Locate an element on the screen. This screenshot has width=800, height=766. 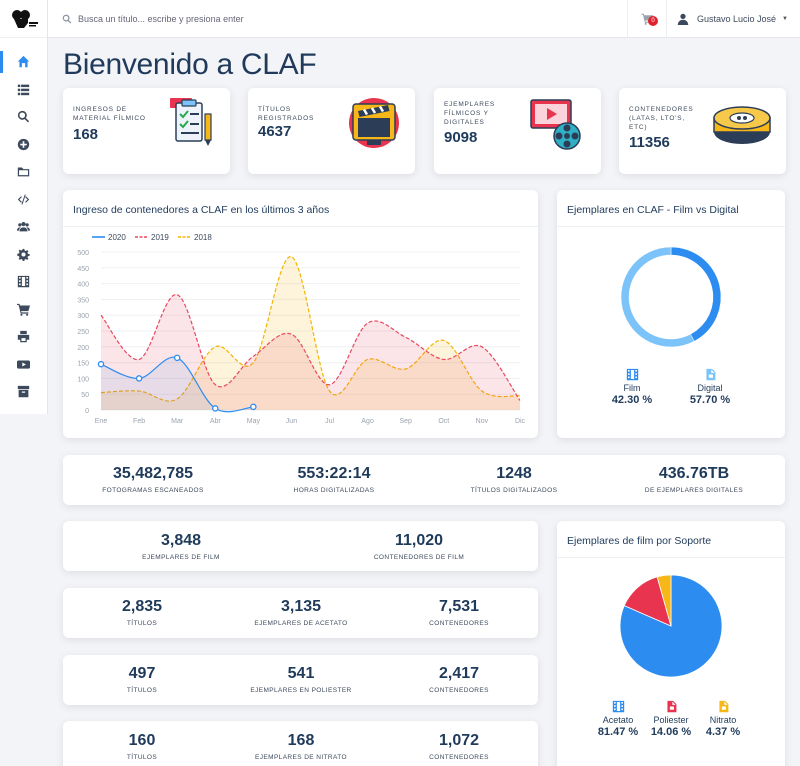
list-icon is located at coordinates (23, 89).